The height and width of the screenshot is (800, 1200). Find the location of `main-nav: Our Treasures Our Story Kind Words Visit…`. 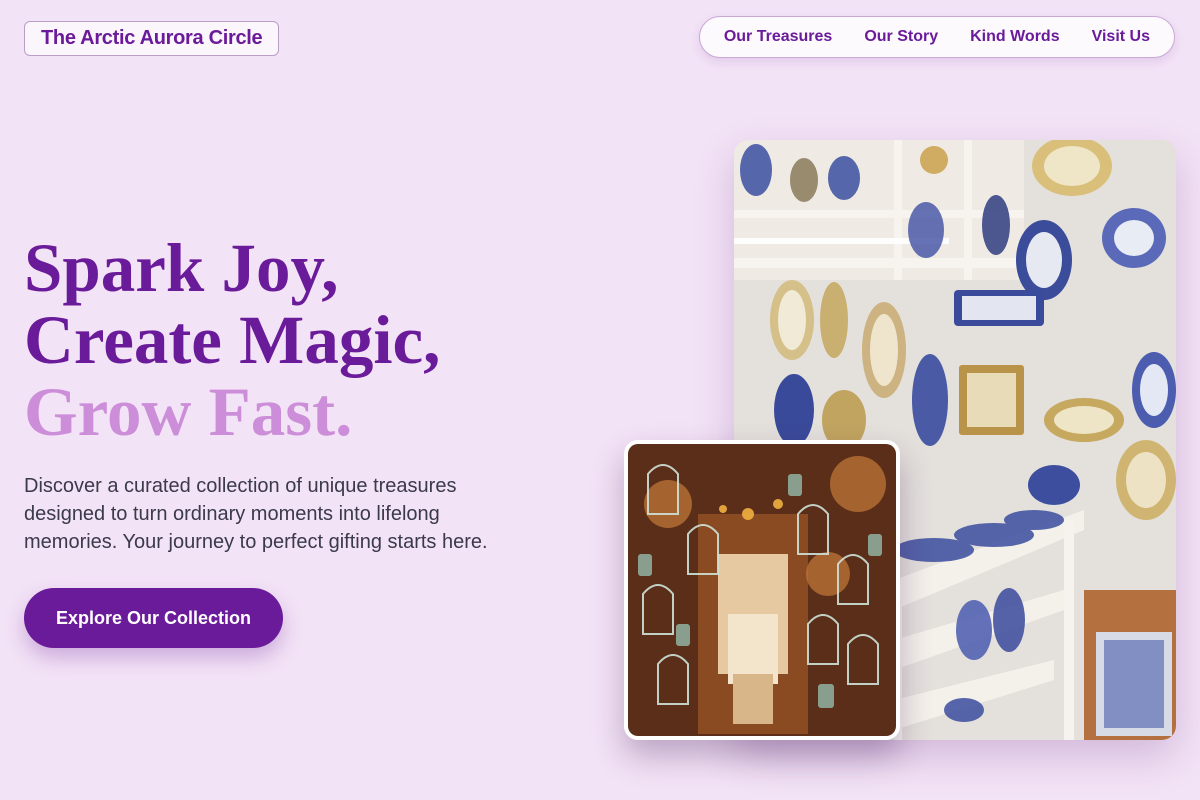

main-nav: Our Treasures Our Story Kind Words Visit… is located at coordinates (936, 37).